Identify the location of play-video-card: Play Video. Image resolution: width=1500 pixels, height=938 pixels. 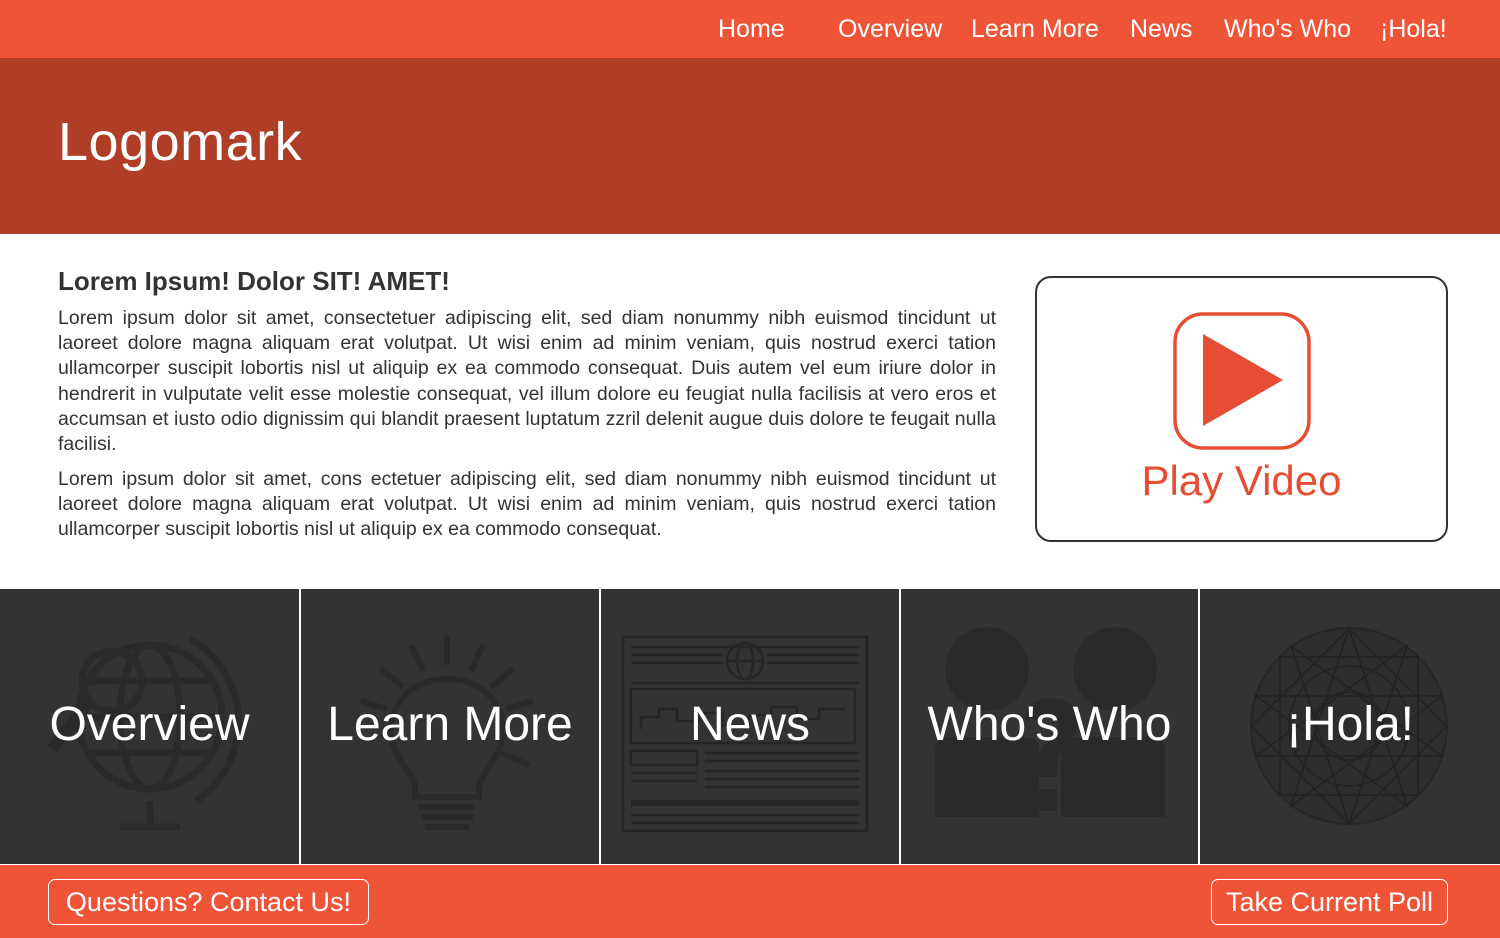
(1241, 409).